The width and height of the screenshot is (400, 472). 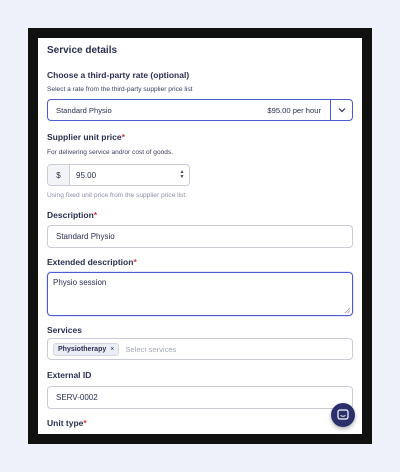 I want to click on rate-label: Choose a third-party rate (optional), so click(x=118, y=75).